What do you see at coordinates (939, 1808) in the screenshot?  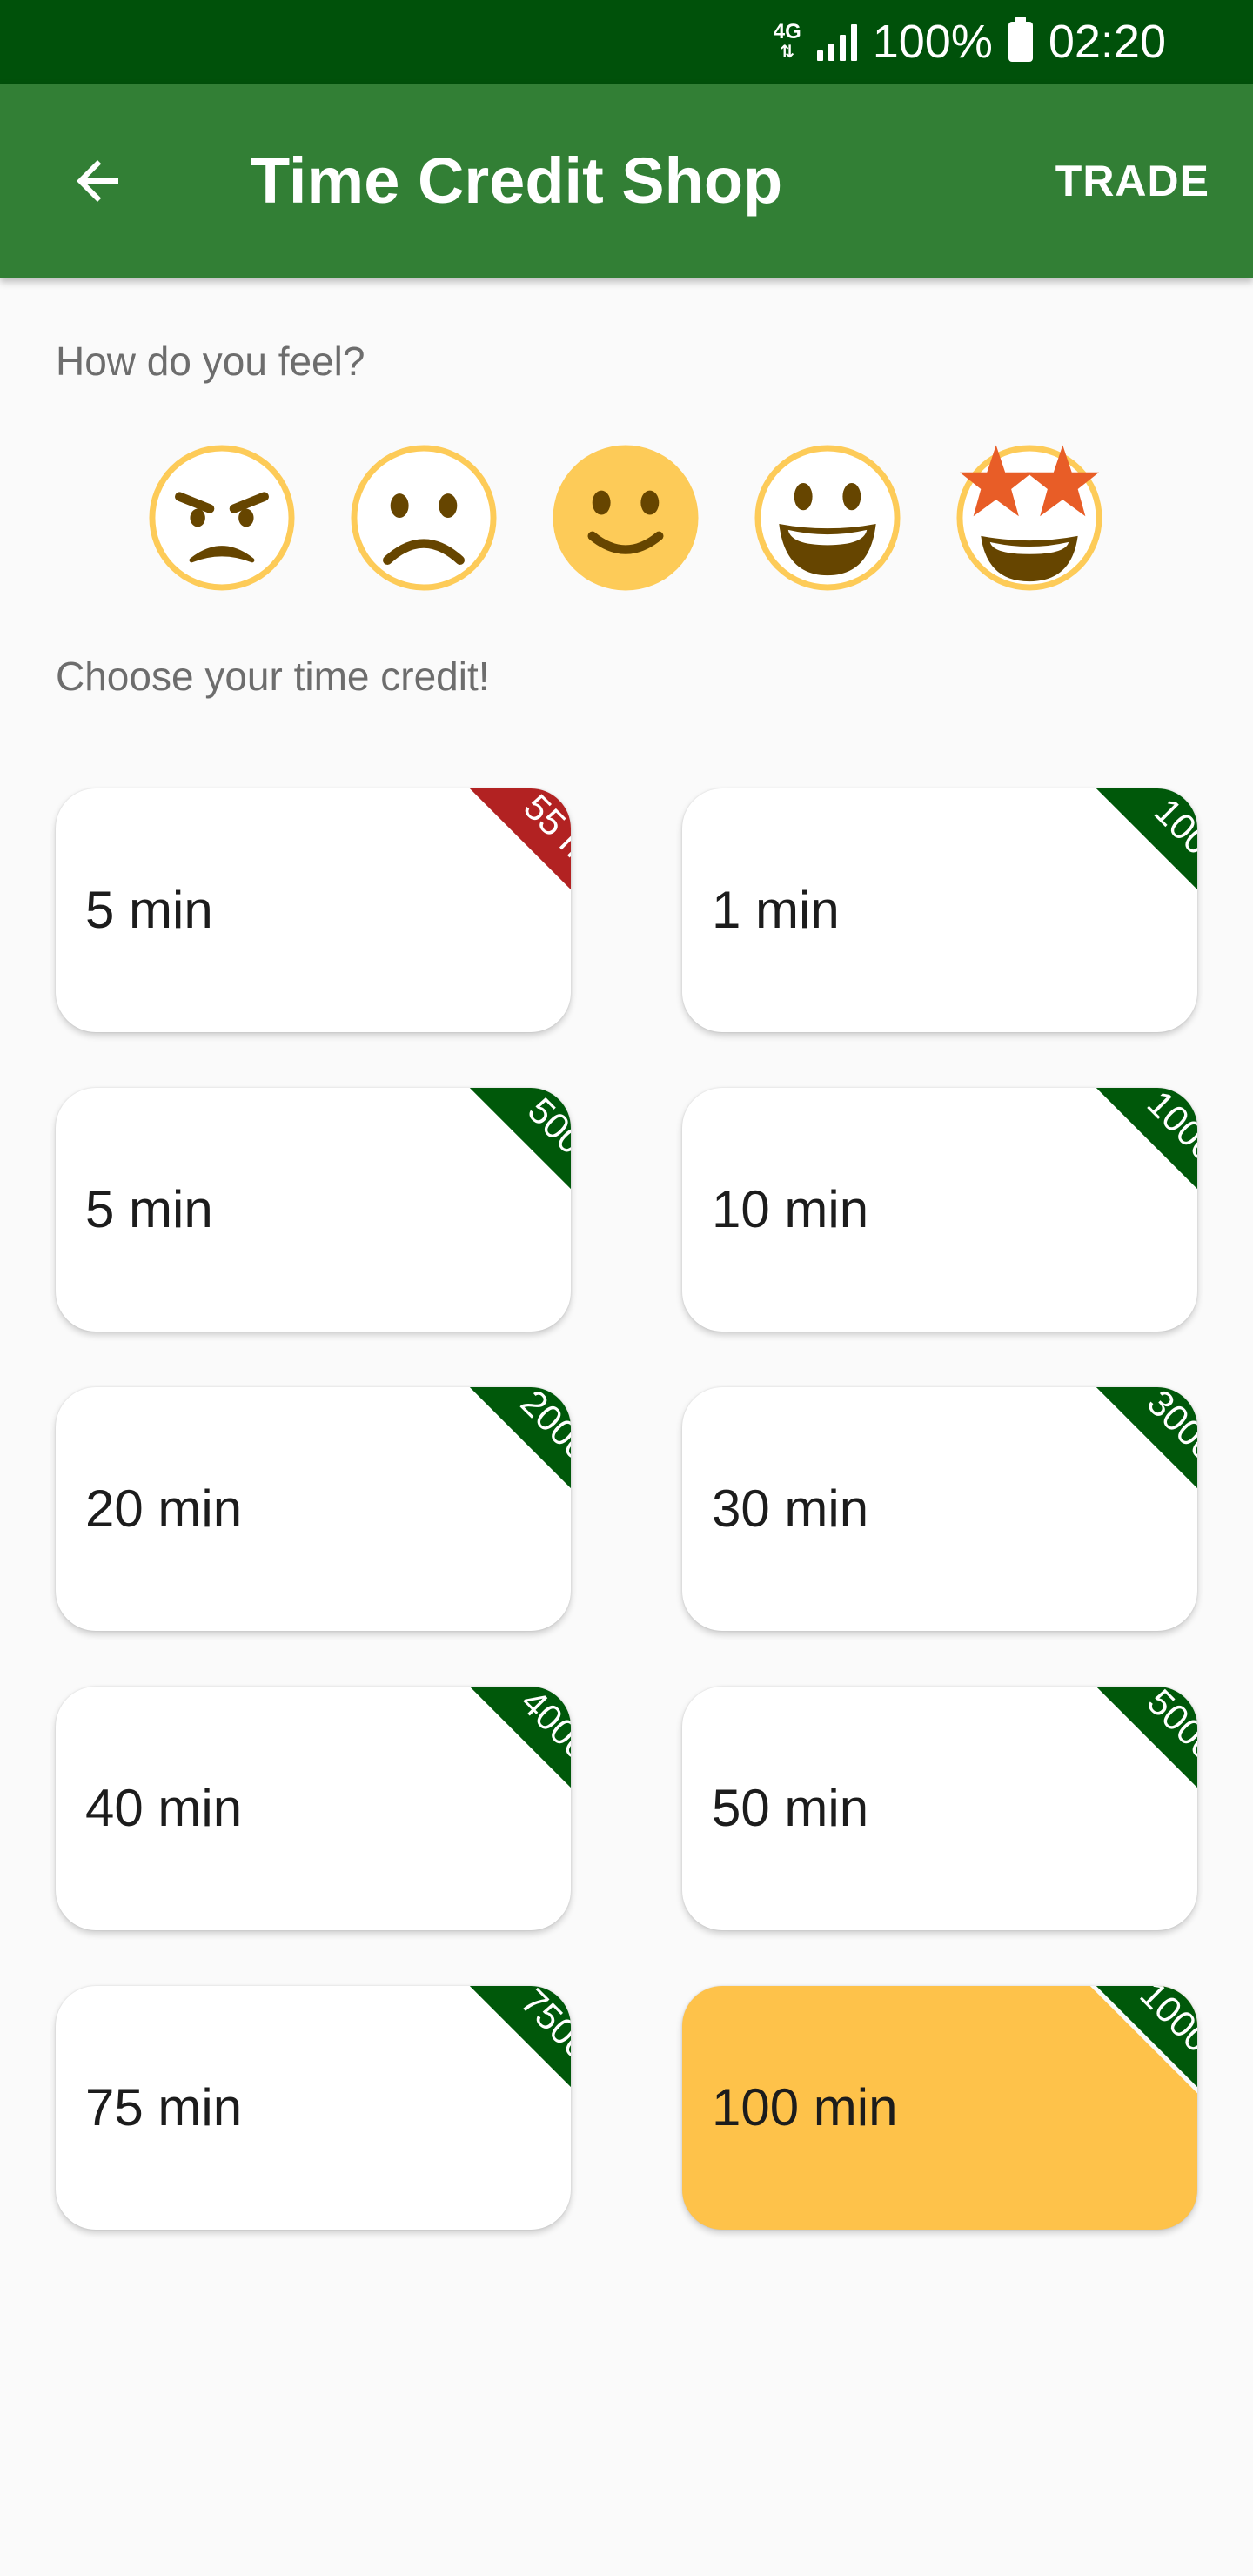 I see `credit-card: 50 min 5000 ©` at bounding box center [939, 1808].